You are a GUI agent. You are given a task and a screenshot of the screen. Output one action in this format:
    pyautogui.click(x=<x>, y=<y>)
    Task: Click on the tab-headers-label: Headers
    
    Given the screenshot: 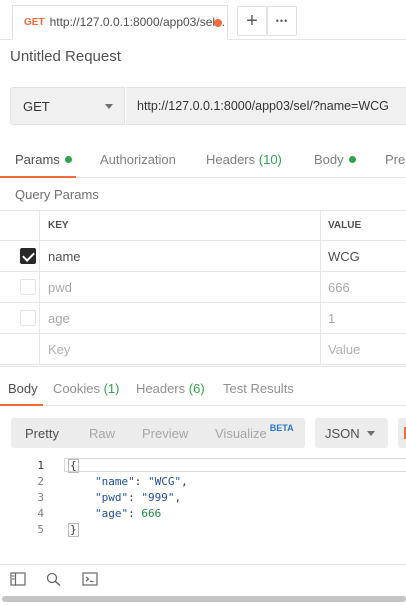 What is the action you would take?
    pyautogui.click(x=231, y=159)
    